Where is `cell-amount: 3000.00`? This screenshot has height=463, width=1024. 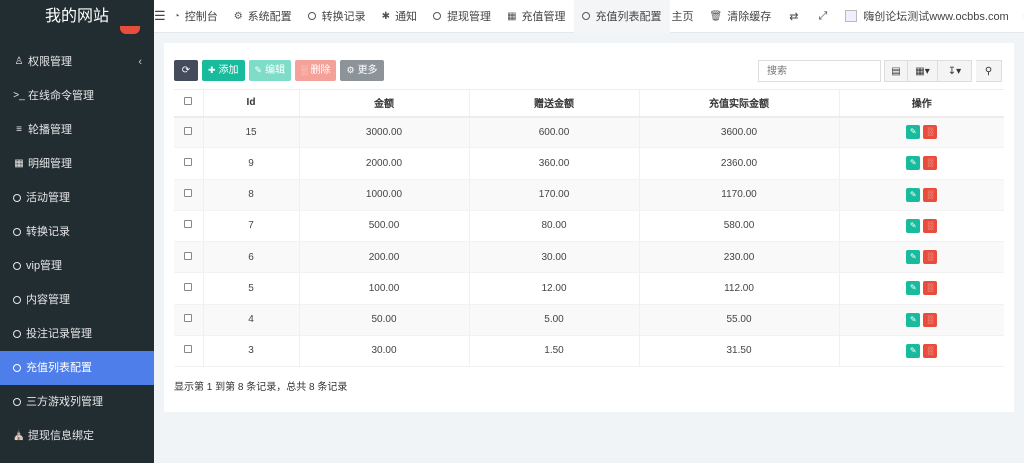
cell-amount: 3000.00 is located at coordinates (383, 132).